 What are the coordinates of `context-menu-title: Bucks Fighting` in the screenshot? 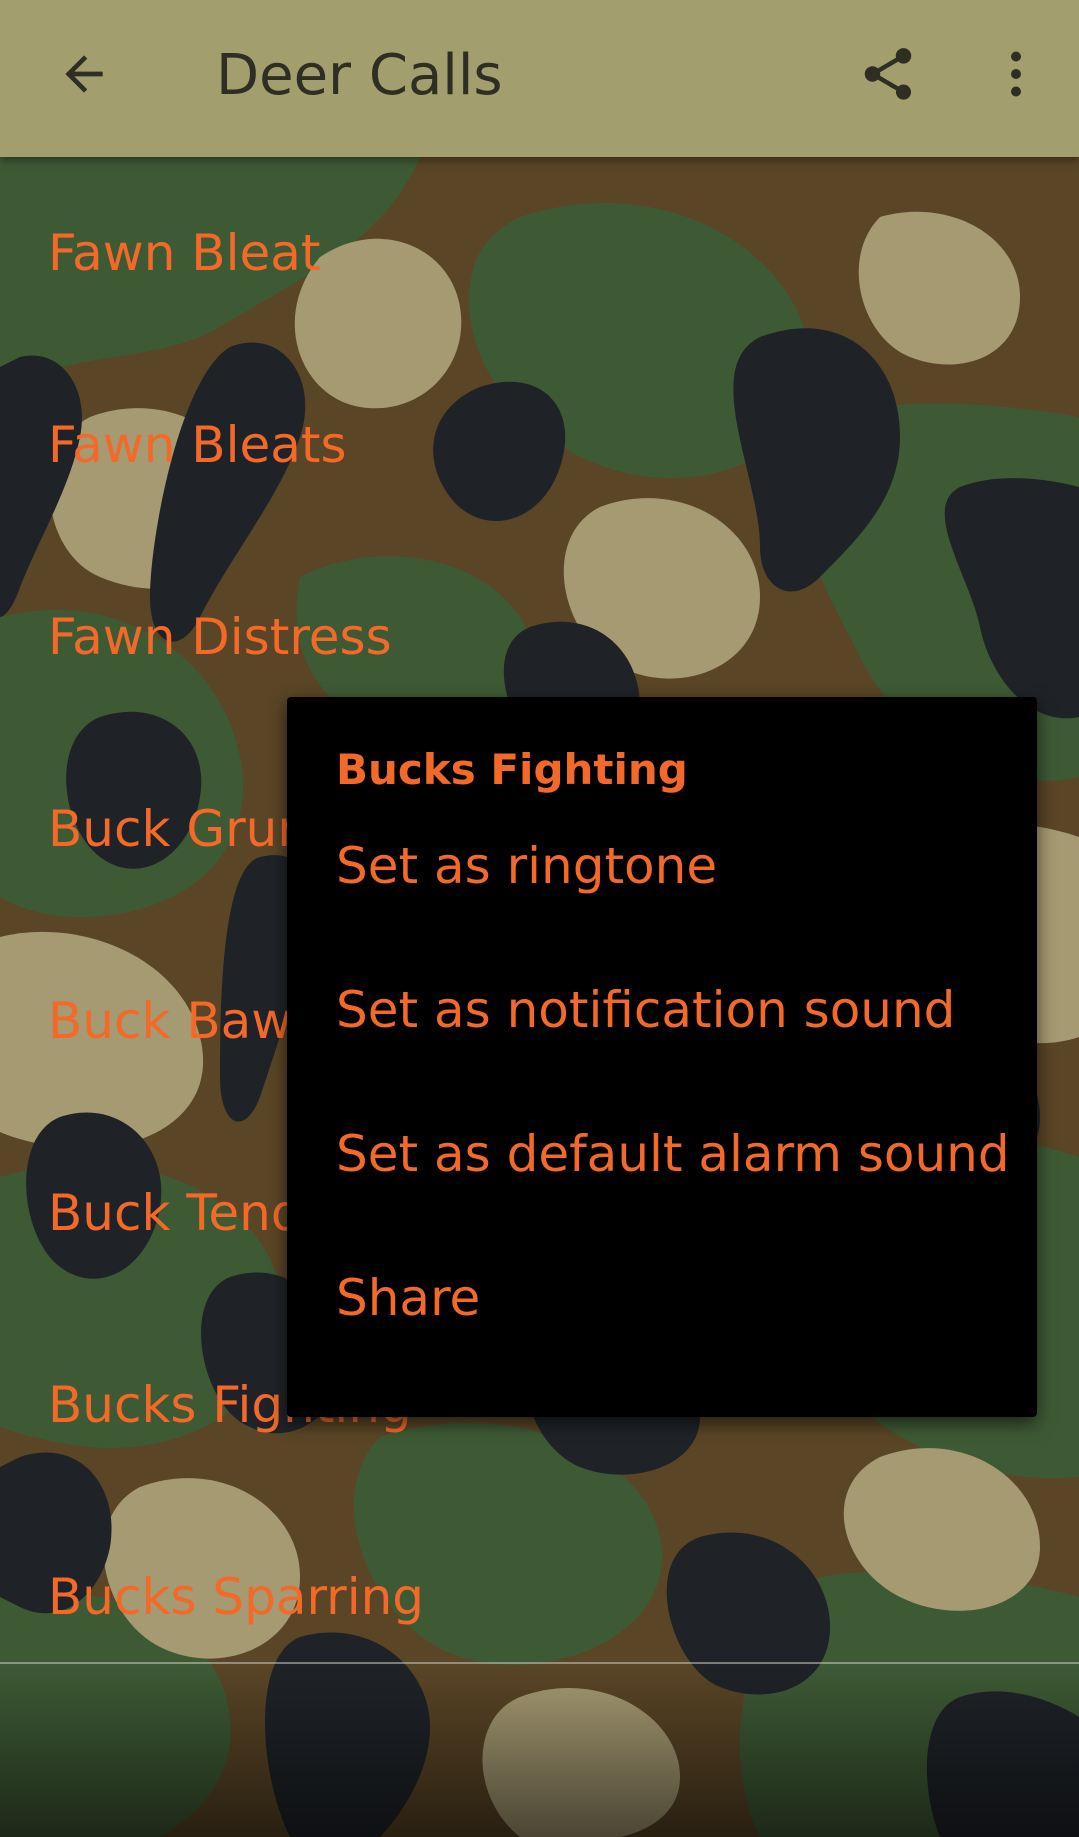 It's located at (512, 769).